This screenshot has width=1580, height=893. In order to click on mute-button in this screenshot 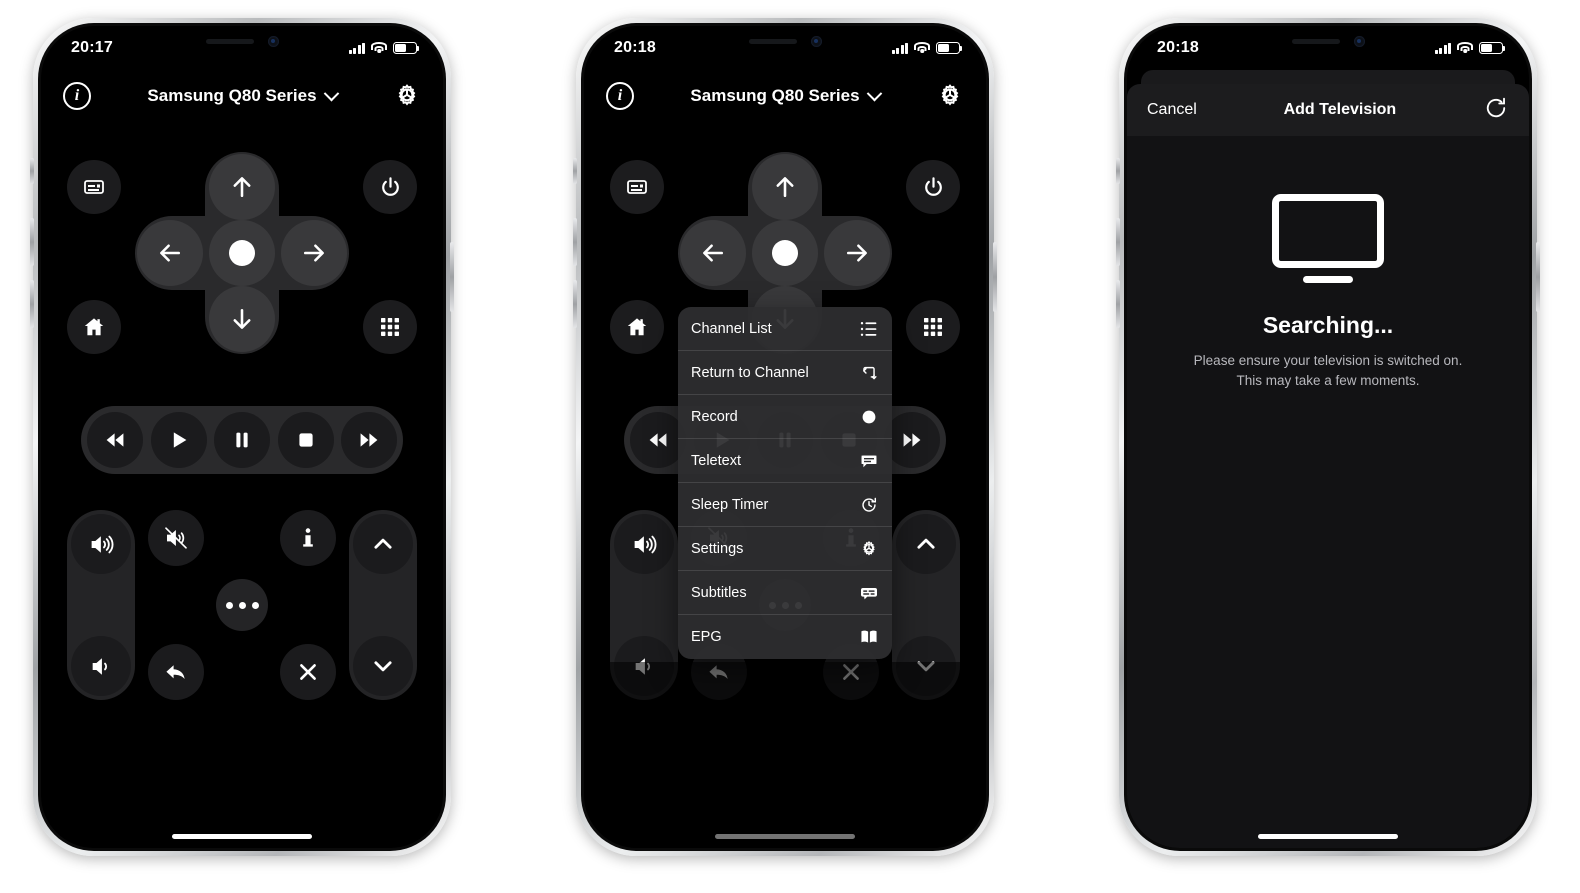, I will do `click(176, 538)`.